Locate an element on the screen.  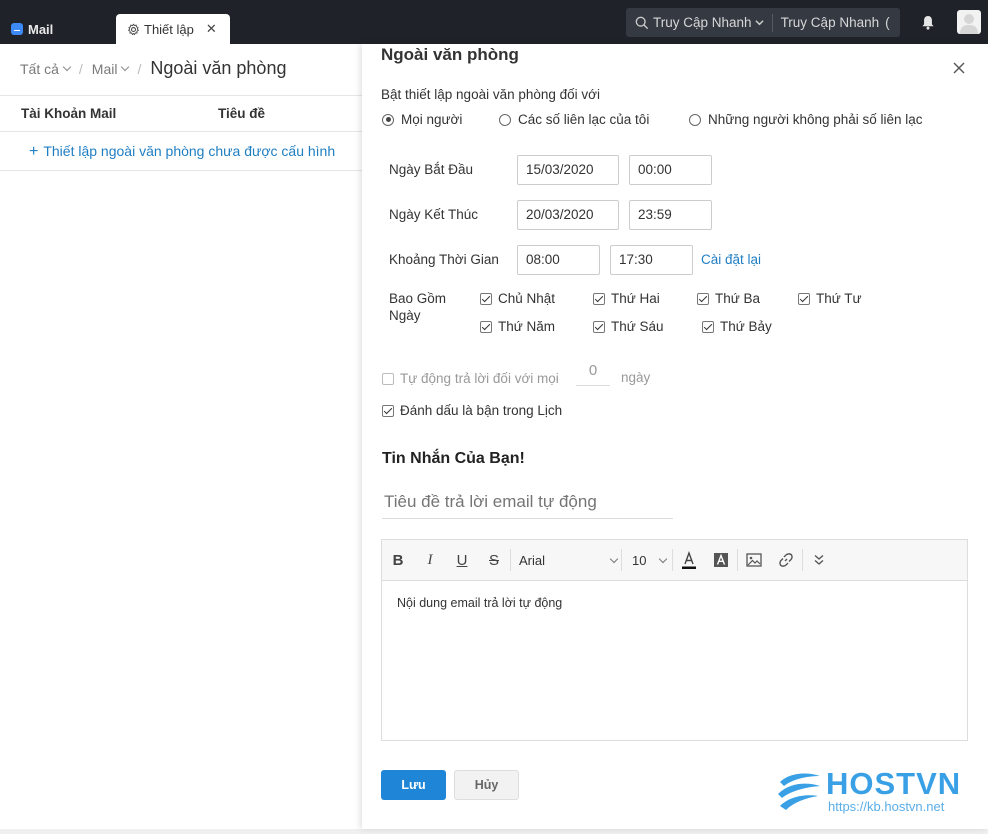
checkbox-wednesday: Thứ Tư is located at coordinates (830, 298).